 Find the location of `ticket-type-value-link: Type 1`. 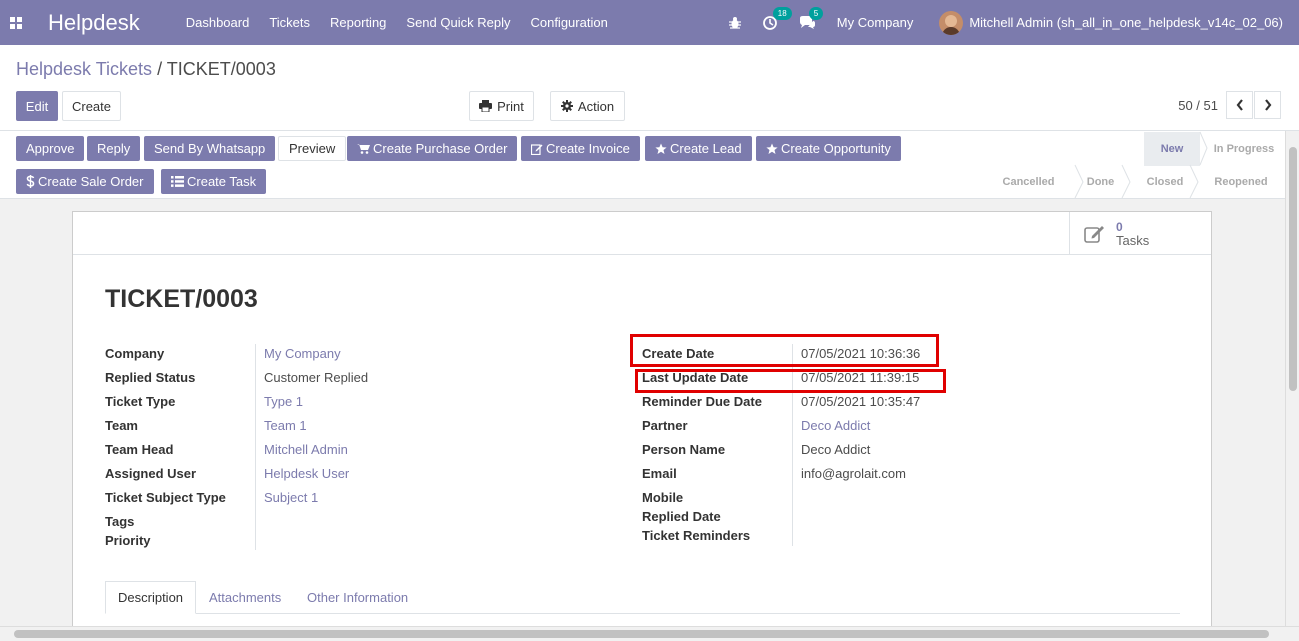

ticket-type-value-link: Type 1 is located at coordinates (283, 401).